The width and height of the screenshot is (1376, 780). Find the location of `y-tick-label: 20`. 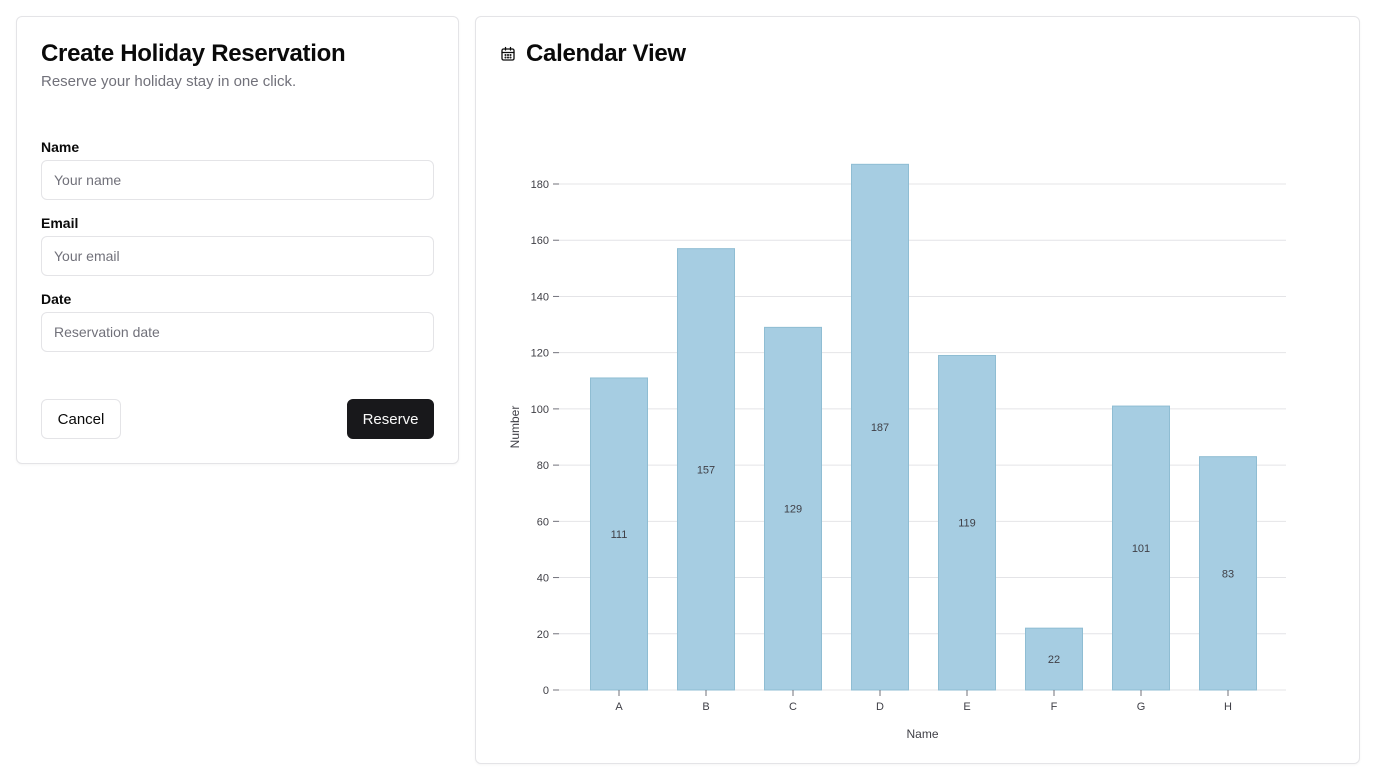

y-tick-label: 20 is located at coordinates (543, 635).